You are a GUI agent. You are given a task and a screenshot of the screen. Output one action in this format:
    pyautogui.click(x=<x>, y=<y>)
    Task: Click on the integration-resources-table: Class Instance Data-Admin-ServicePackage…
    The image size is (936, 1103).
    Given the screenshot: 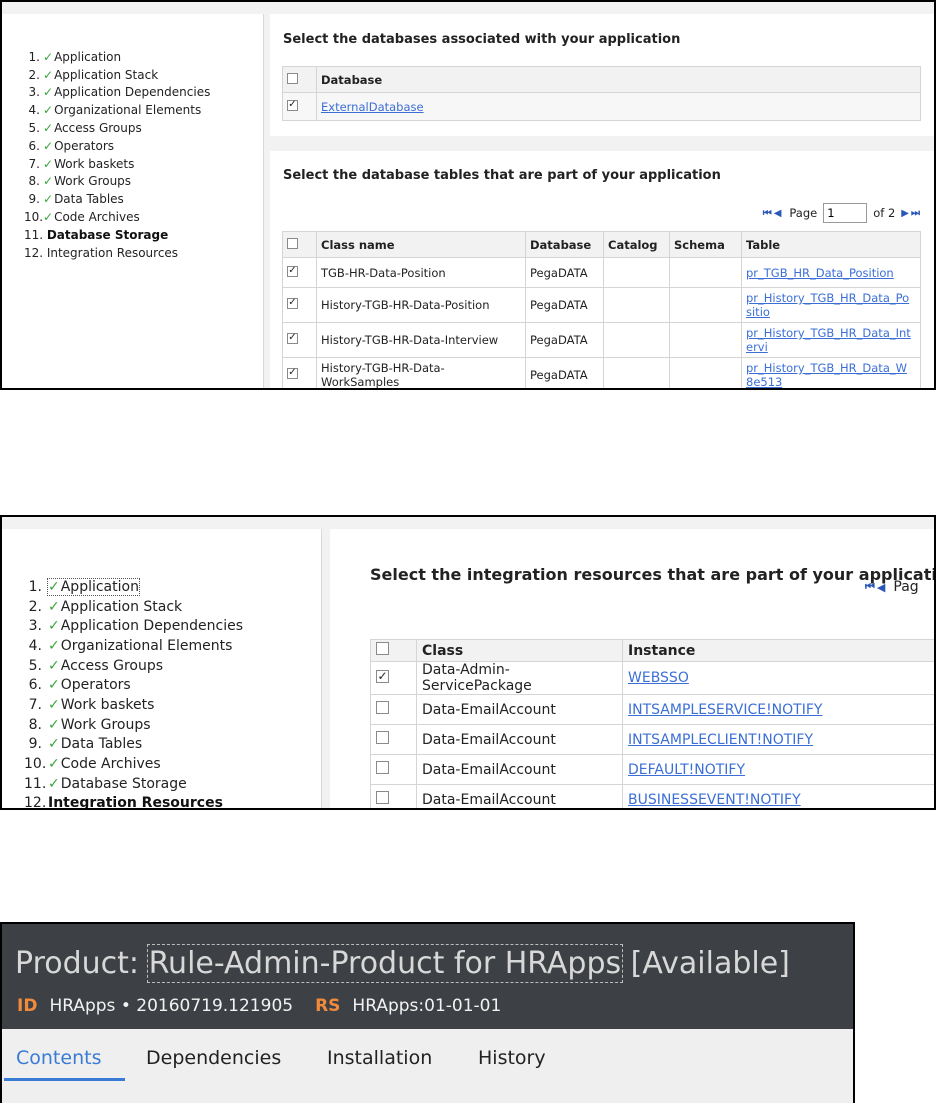 What is the action you would take?
    pyautogui.click(x=652, y=723)
    